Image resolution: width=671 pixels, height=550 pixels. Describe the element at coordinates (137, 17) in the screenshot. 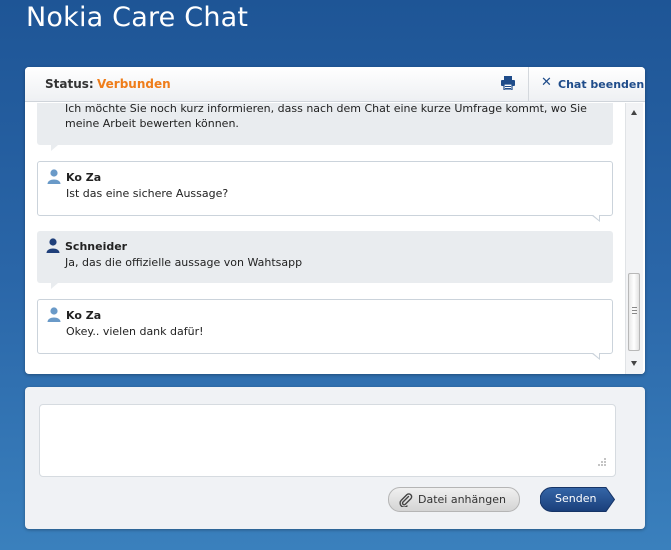

I see `app-title: Nokia Care Chat` at that location.